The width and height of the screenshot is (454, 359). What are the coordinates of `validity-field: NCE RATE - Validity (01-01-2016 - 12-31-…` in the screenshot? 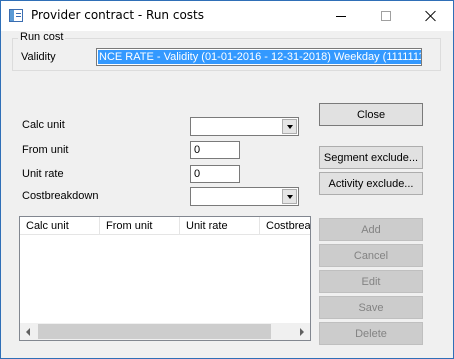 It's located at (259, 57).